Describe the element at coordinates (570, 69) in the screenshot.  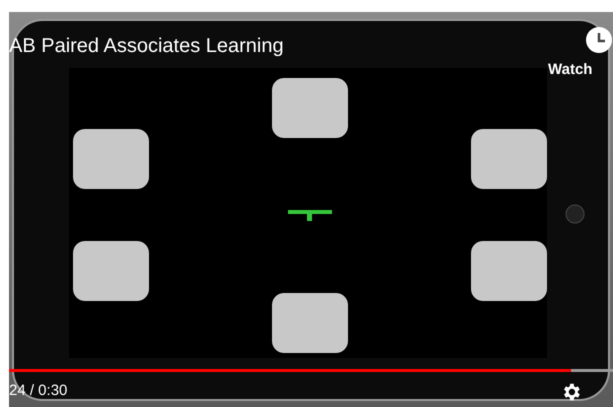
I see `watch-later-label: Watch` at that location.